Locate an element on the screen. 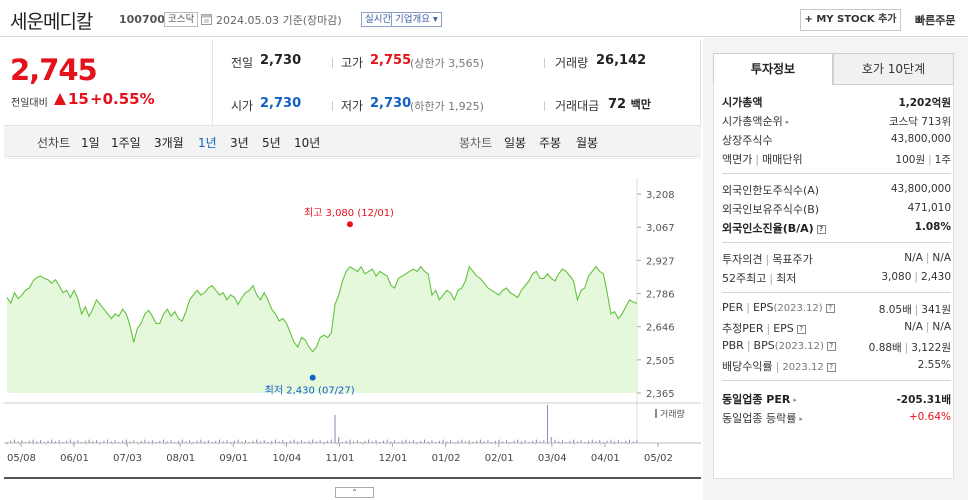 The height and width of the screenshot is (500, 968). high-value: 2,755 is located at coordinates (391, 60).